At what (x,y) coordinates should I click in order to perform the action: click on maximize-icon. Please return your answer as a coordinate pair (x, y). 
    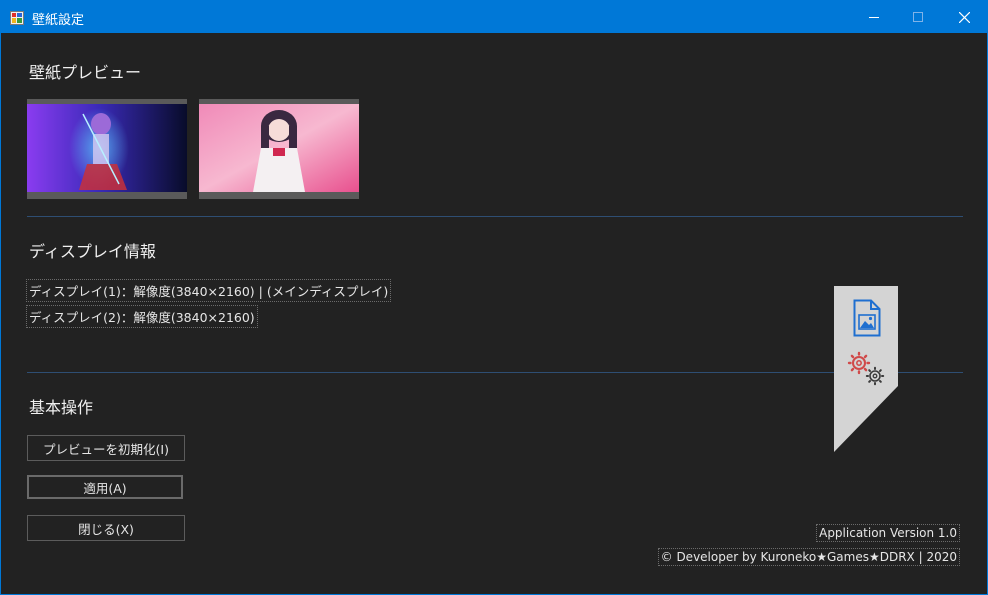
    Looking at the image, I should click on (918, 17).